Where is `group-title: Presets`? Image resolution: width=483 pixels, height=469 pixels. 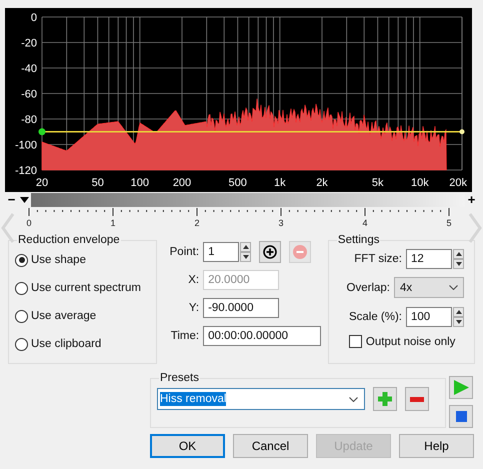
group-title: Presets is located at coordinates (179, 378).